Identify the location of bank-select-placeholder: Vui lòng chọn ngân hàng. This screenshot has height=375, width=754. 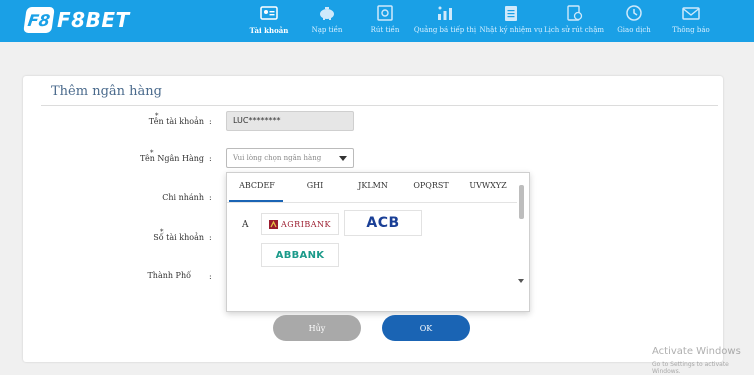
(277, 158).